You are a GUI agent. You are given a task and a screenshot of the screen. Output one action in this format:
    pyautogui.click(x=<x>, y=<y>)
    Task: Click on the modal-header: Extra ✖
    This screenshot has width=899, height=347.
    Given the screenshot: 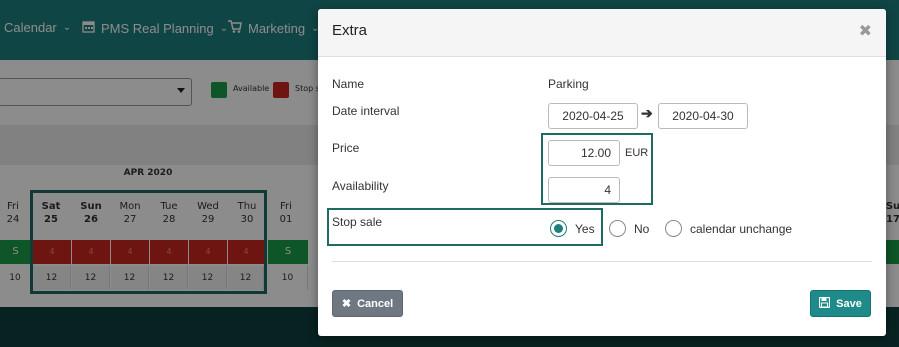 What is the action you would take?
    pyautogui.click(x=602, y=33)
    